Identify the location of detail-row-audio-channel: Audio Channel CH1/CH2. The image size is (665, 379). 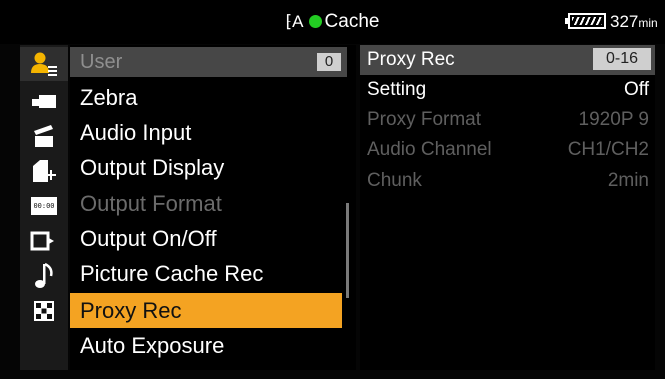
(507, 150).